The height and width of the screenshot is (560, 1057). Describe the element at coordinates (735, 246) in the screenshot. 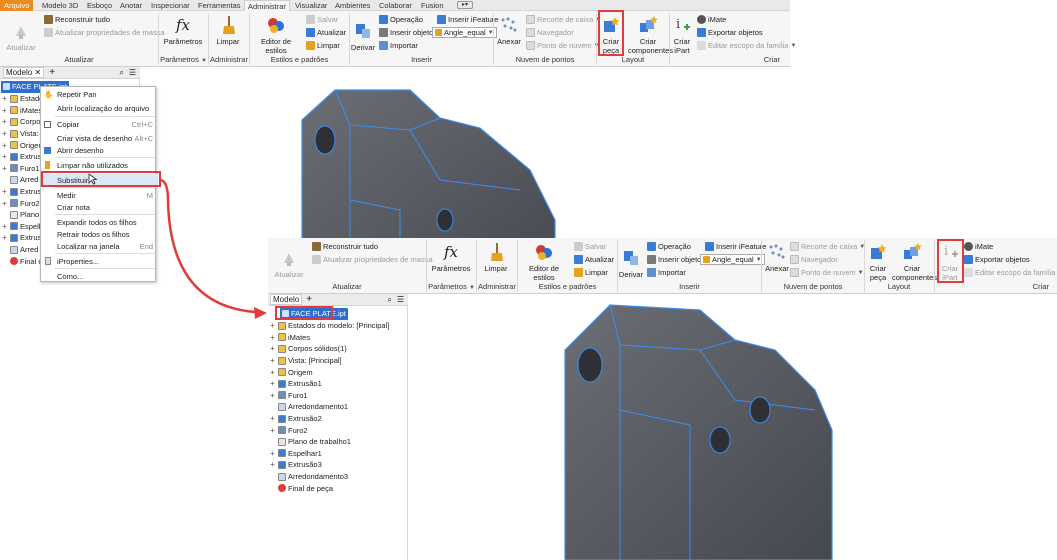

I see `inserir-ifeature-button: Inserir iFeature` at that location.